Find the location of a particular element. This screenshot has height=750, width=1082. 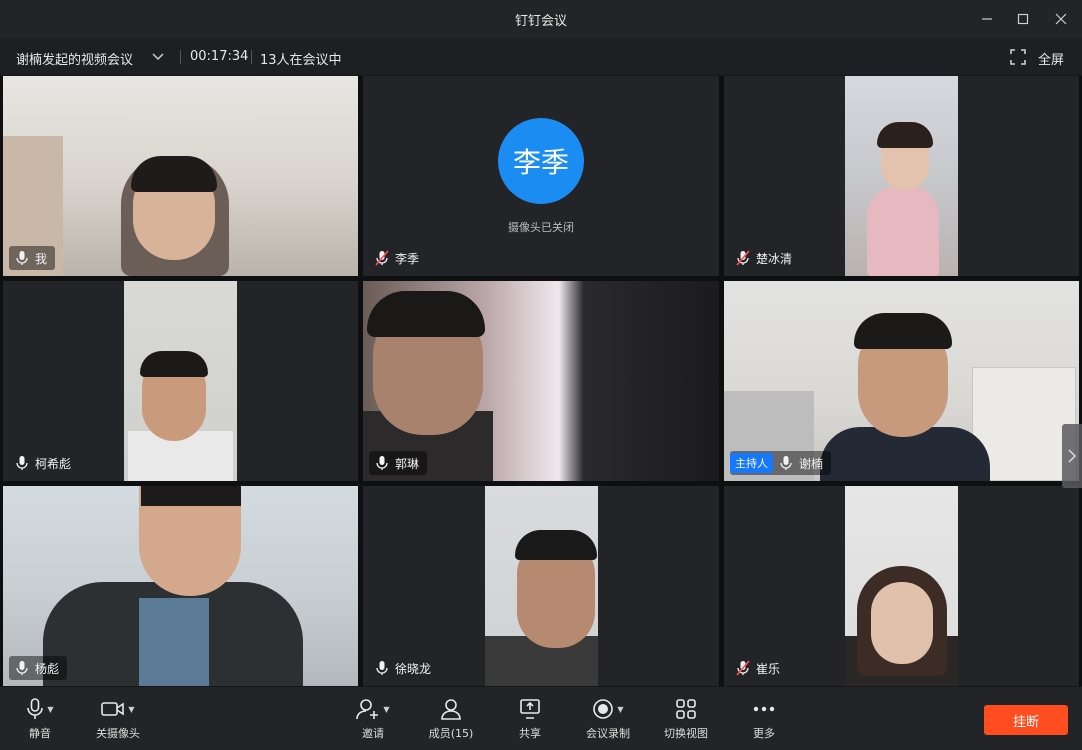

participant-name: 郭琳 is located at coordinates (407, 463).